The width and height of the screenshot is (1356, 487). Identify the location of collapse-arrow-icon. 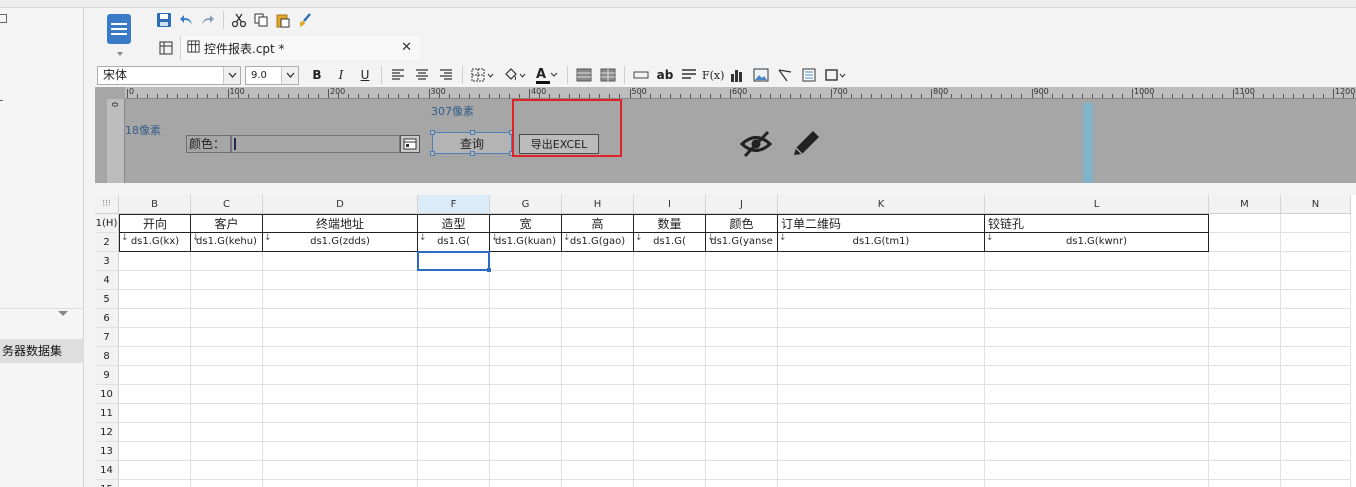
(63, 313).